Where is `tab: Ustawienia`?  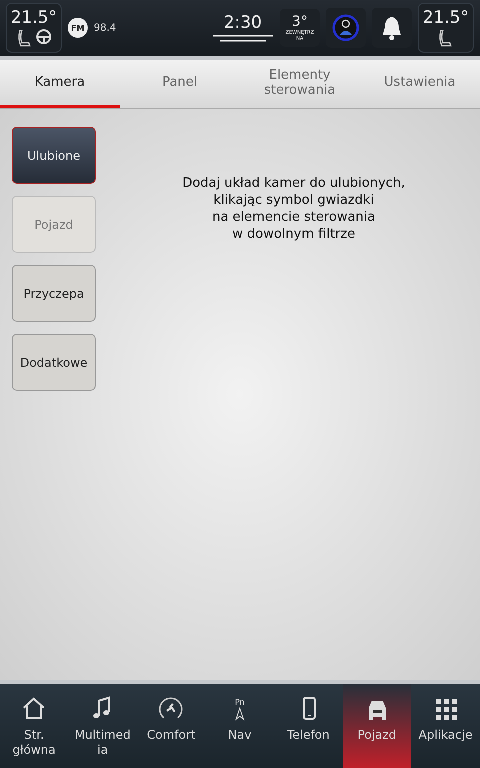 tab: Ustawienia is located at coordinates (420, 84).